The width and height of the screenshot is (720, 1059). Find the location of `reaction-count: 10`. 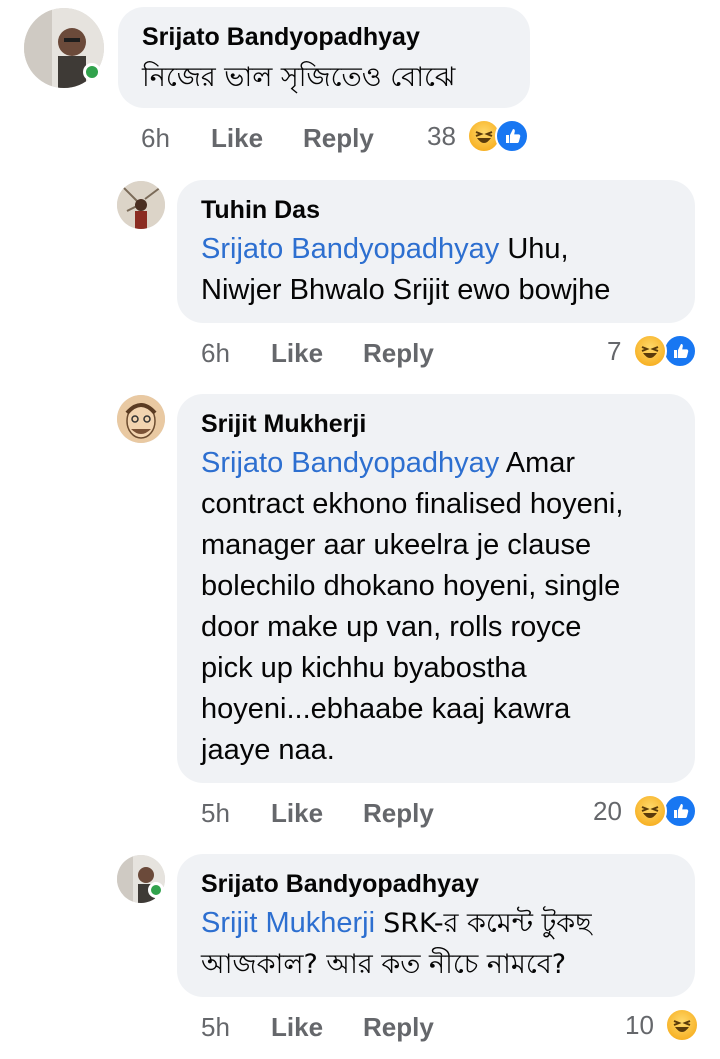

reaction-count: 10 is located at coordinates (639, 1025).